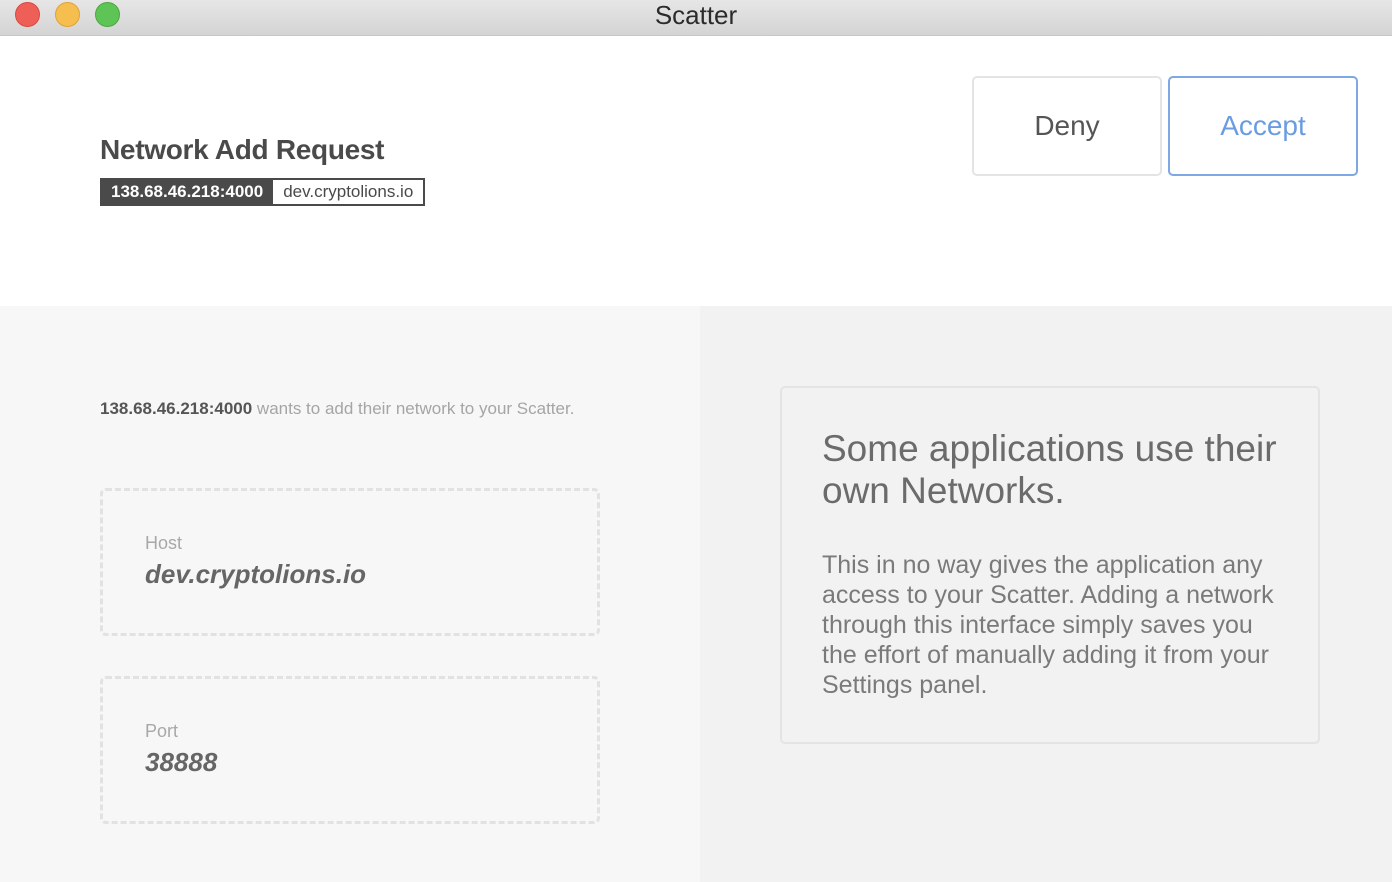  Describe the element at coordinates (162, 731) in the screenshot. I see `port-field-label: Port` at that location.